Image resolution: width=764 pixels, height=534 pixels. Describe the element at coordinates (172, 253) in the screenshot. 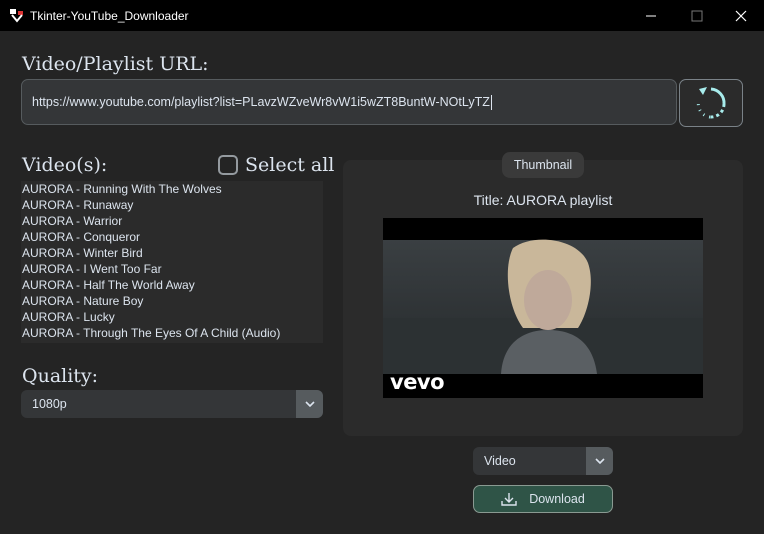

I see `list-item: AURORA - Winter Bird` at that location.